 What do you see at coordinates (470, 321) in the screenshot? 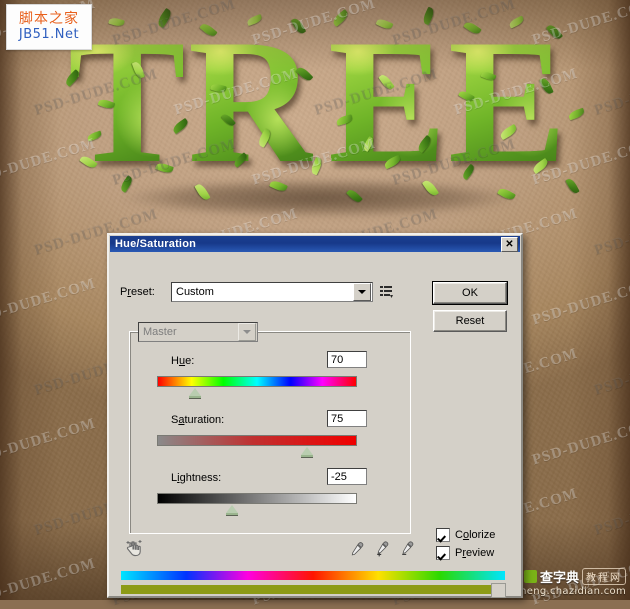
I see `reset-button: Reset` at bounding box center [470, 321].